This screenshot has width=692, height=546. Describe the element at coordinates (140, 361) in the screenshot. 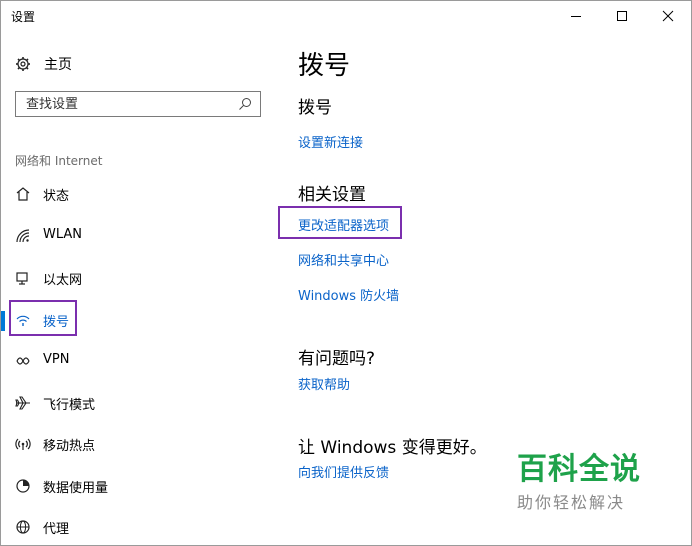

I see `sidebar-item-vpn: VPN` at that location.